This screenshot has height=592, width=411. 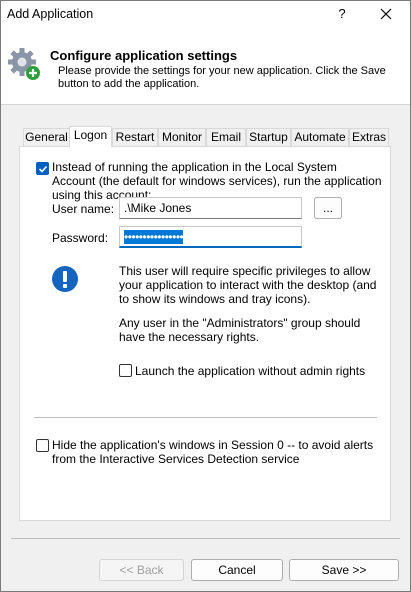 What do you see at coordinates (205, 417) in the screenshot?
I see `section-divider` at bounding box center [205, 417].